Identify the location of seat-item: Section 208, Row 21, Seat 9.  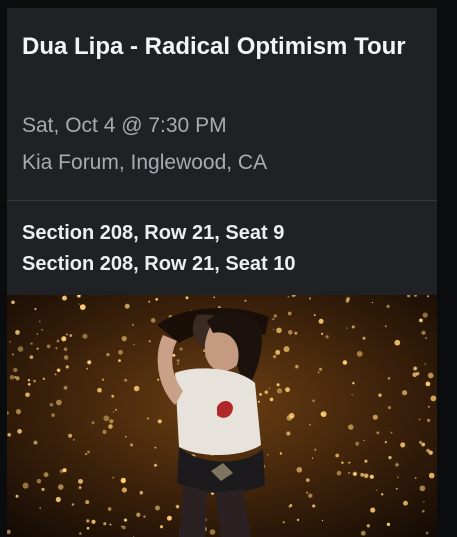
(153, 233).